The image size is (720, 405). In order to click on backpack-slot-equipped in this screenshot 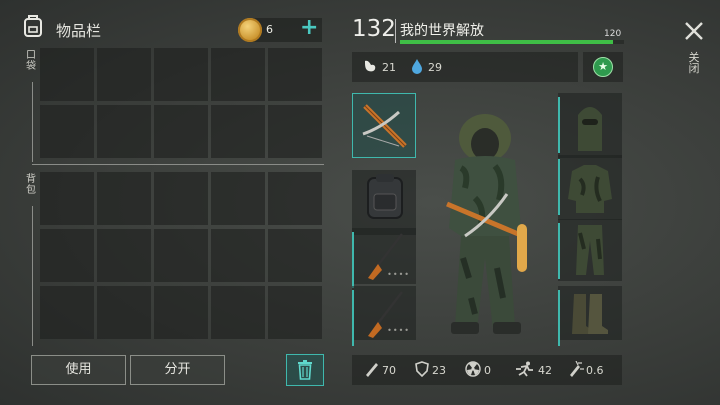, I will do `click(384, 202)`.